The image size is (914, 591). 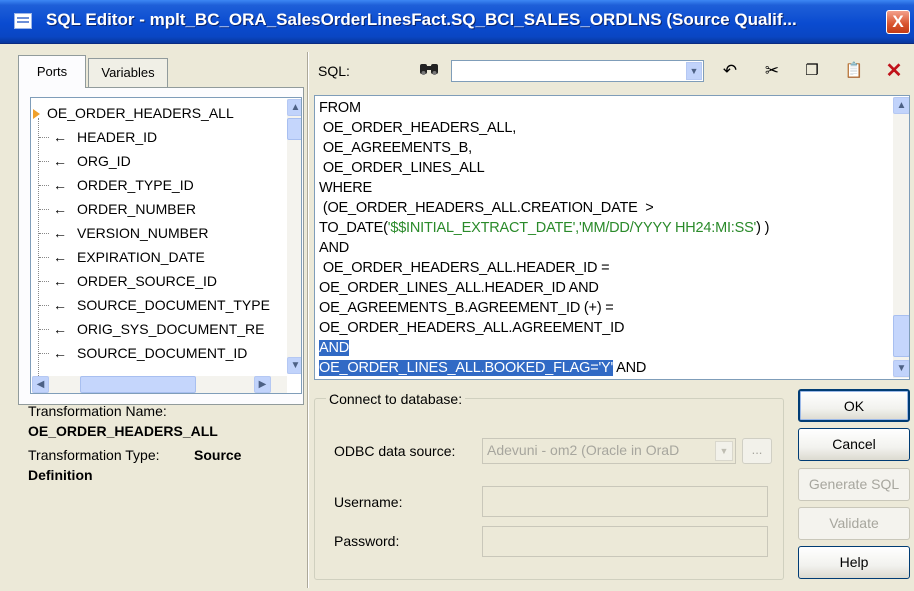 What do you see at coordinates (140, 113) in the screenshot?
I see `tree-root-label: OE_ORDER_HEADERS_ALL` at bounding box center [140, 113].